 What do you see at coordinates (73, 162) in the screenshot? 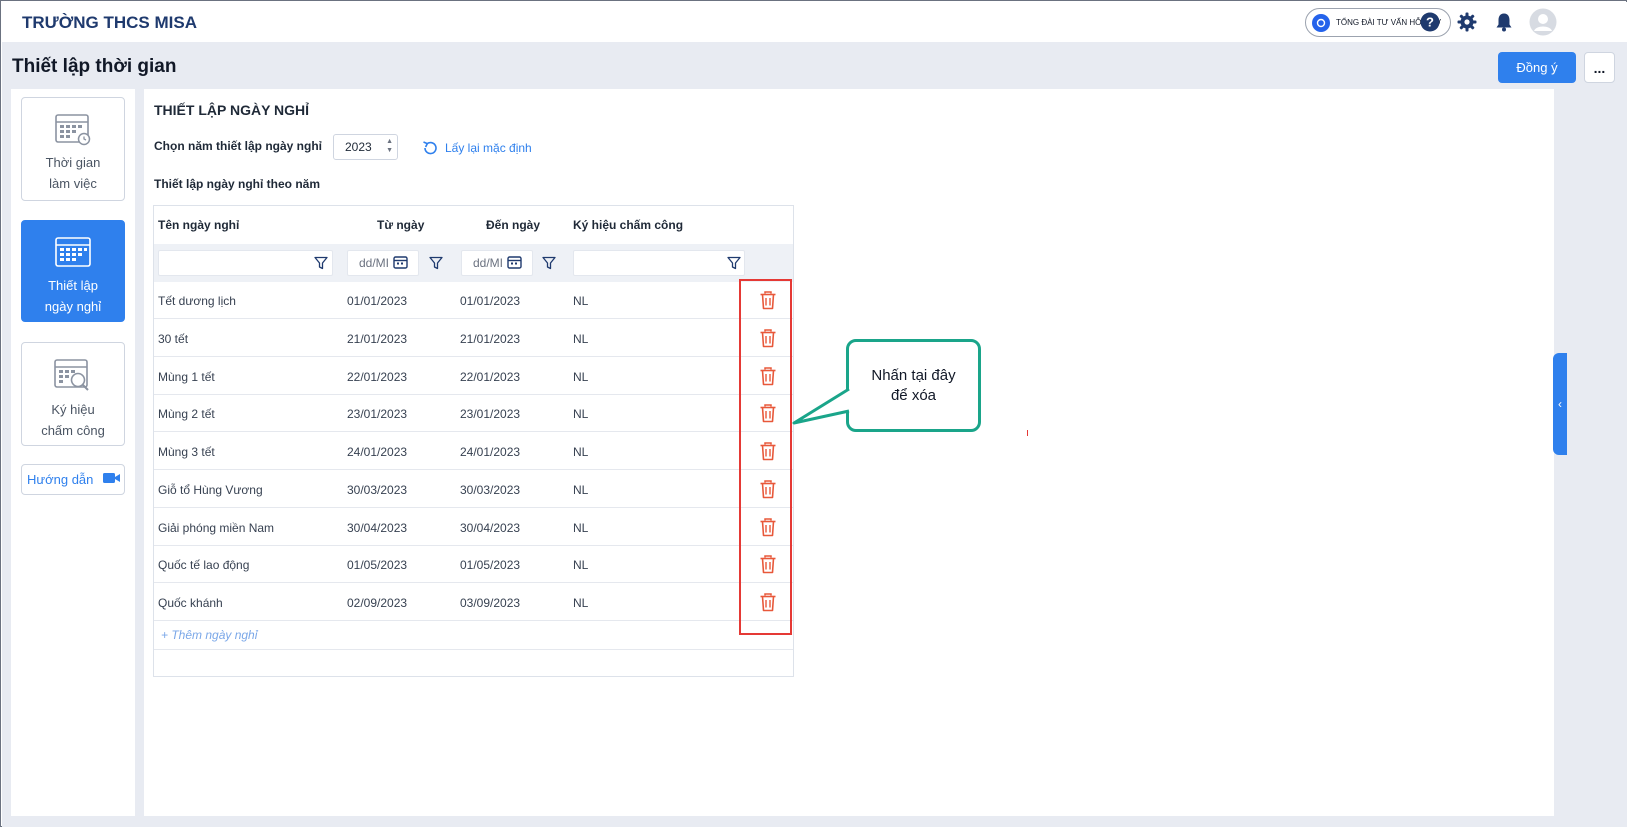
I see `sidebar-item-label: Thời gian` at bounding box center [73, 162].